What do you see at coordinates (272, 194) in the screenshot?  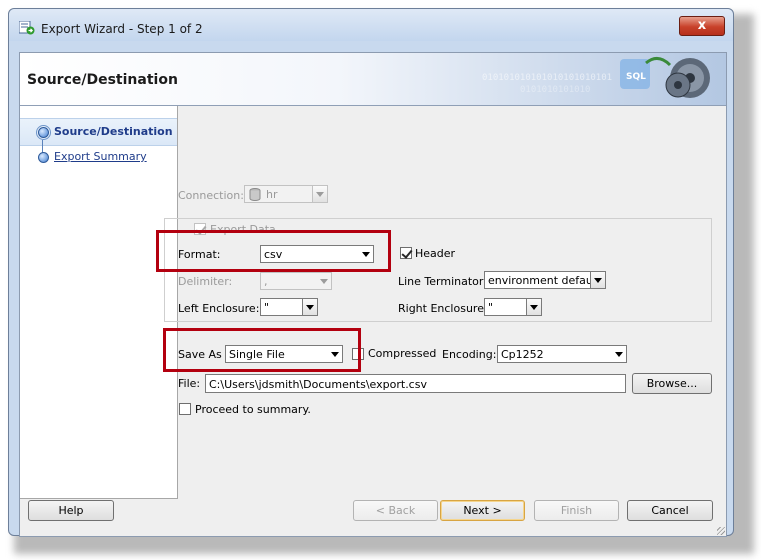 I see `connection-value: hr` at bounding box center [272, 194].